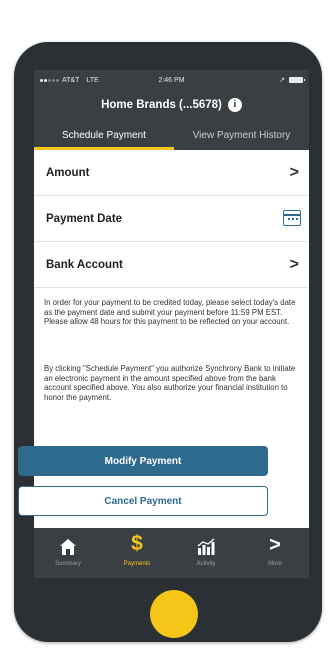  I want to click on info-icon: i, so click(234, 105).